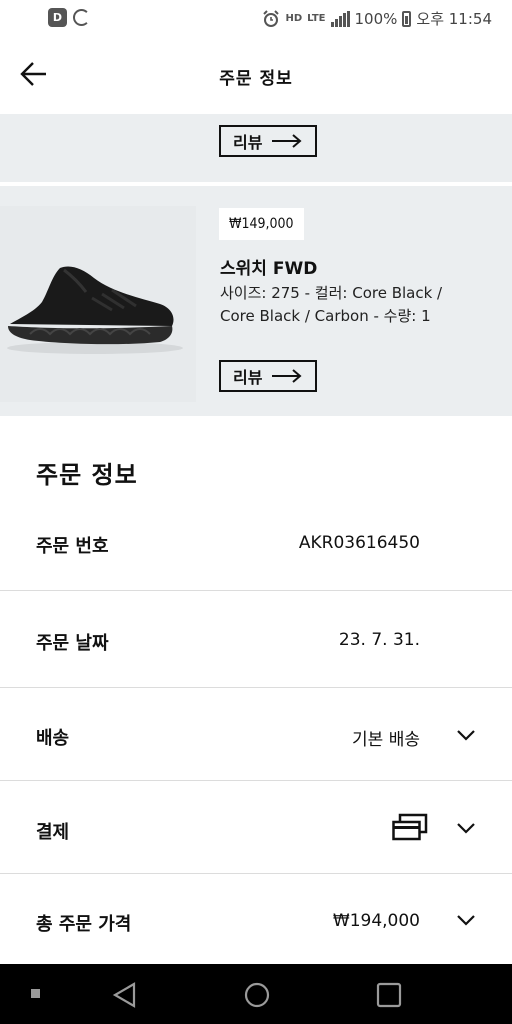 The height and width of the screenshot is (1024, 512). I want to click on total-price-label: 총 주문 가격, so click(84, 924).